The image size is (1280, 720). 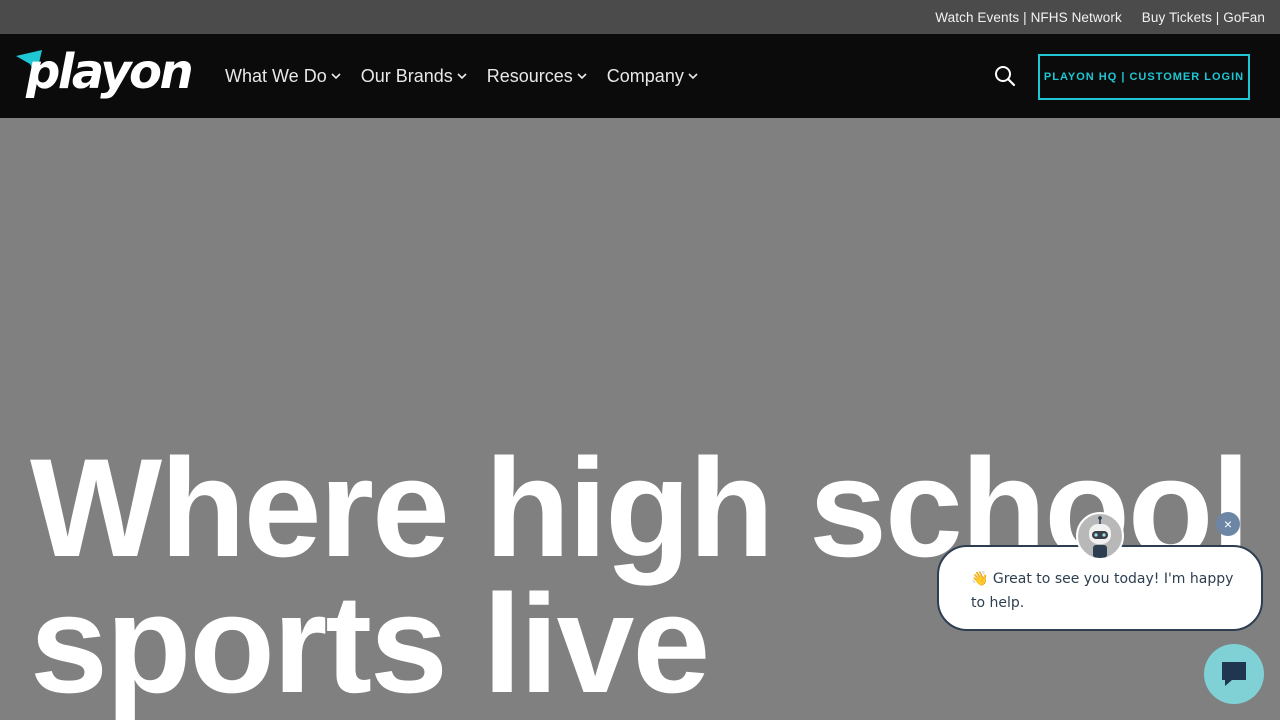 I want to click on primary-menu: What We Do Our Brands Resources Company, so click(x=471, y=76).